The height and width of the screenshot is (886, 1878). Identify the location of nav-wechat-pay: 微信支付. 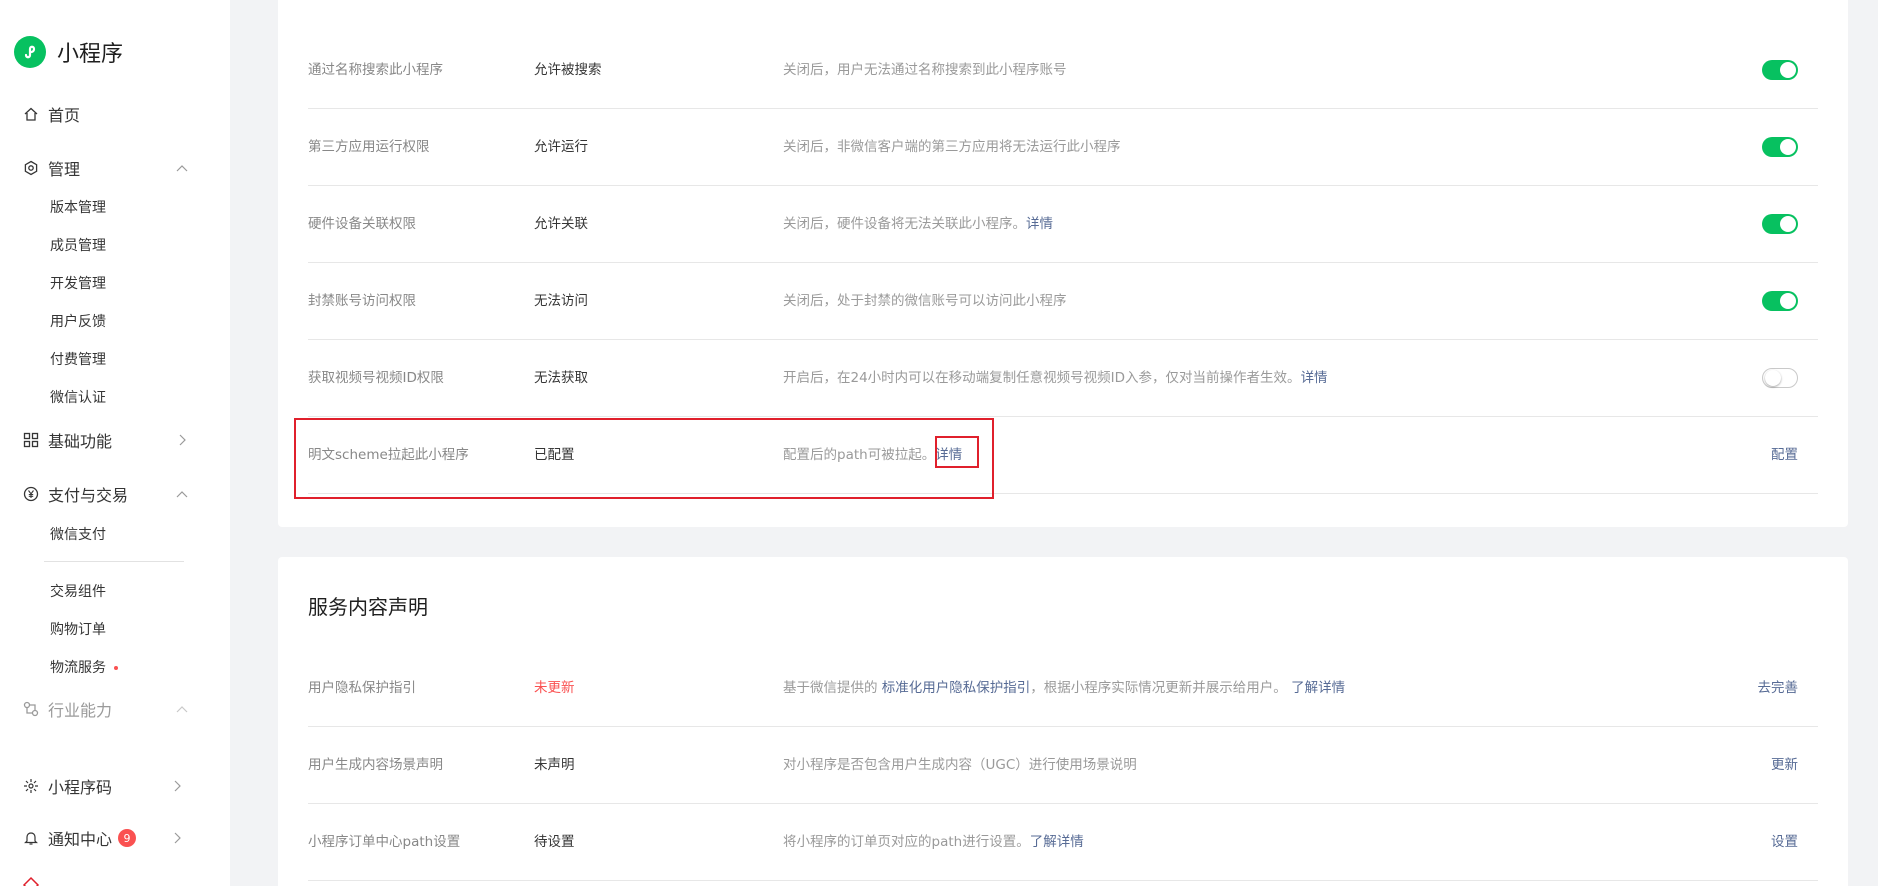
(78, 535).